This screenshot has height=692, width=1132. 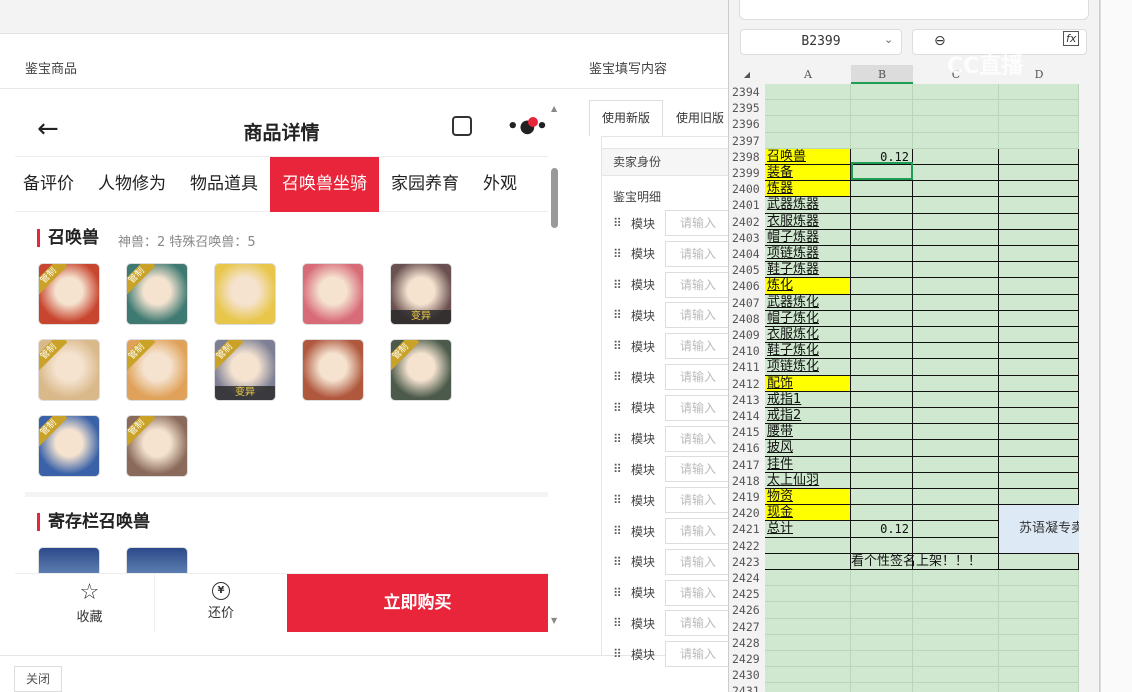 I want to click on cell: 戒指2, so click(x=808, y=416).